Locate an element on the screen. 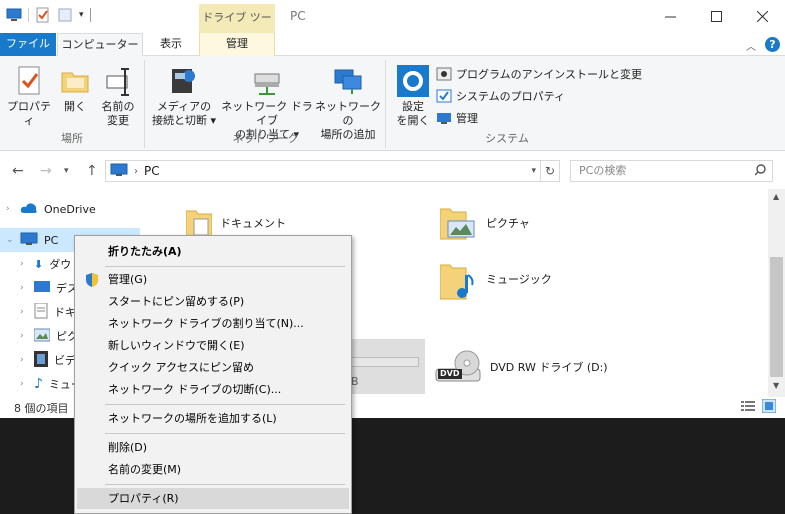 The image size is (785, 514). up-arrow-icon: ↑ is located at coordinates (92, 171).